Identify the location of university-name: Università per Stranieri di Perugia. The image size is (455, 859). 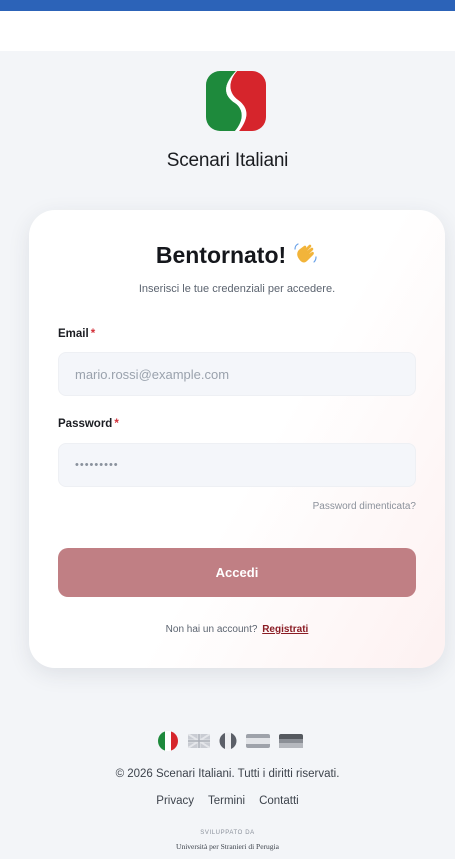
(227, 846).